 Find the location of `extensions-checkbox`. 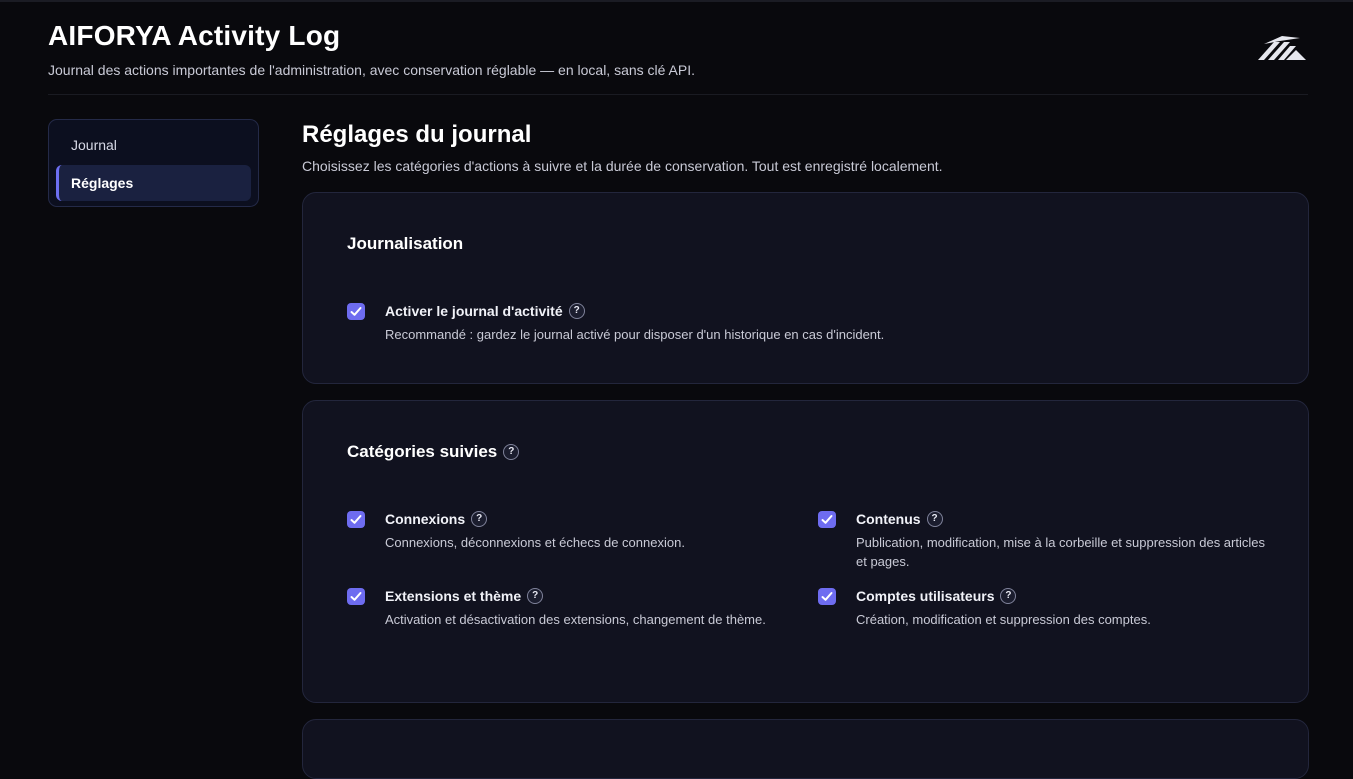

extensions-checkbox is located at coordinates (356, 596).